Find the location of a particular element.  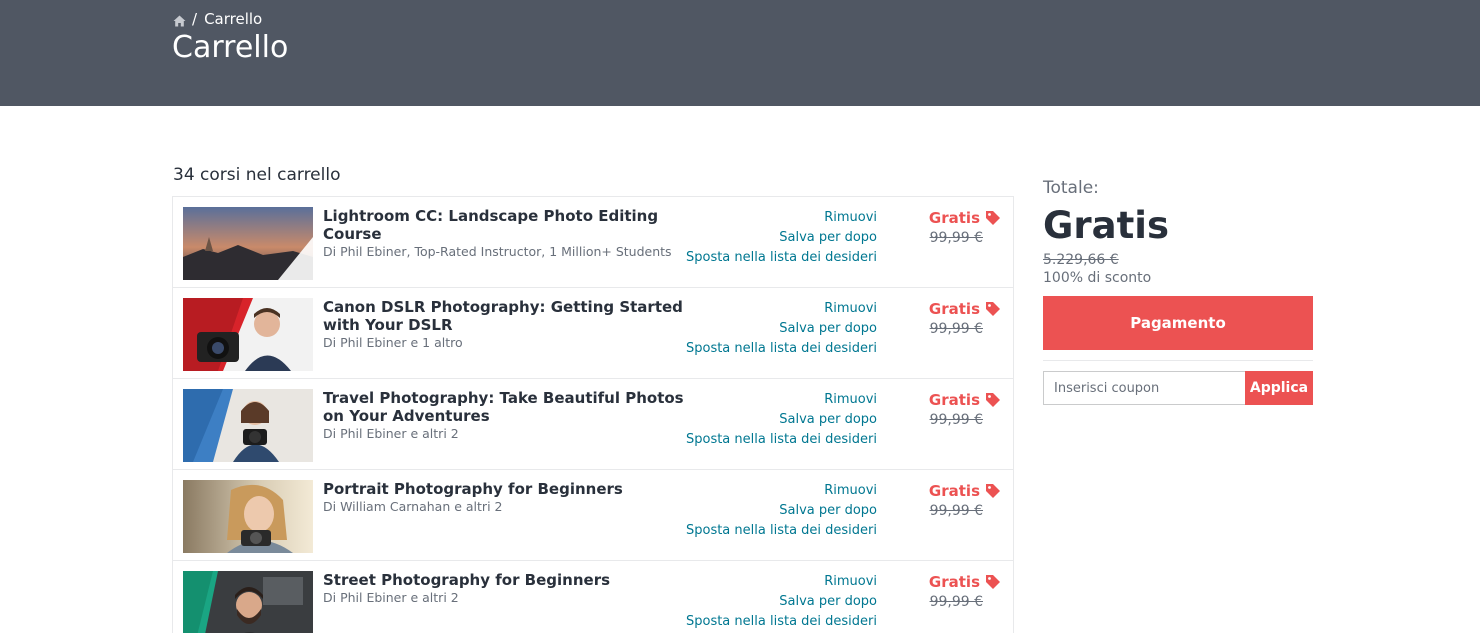

apply-coupon-button: Applica is located at coordinates (1279, 388).